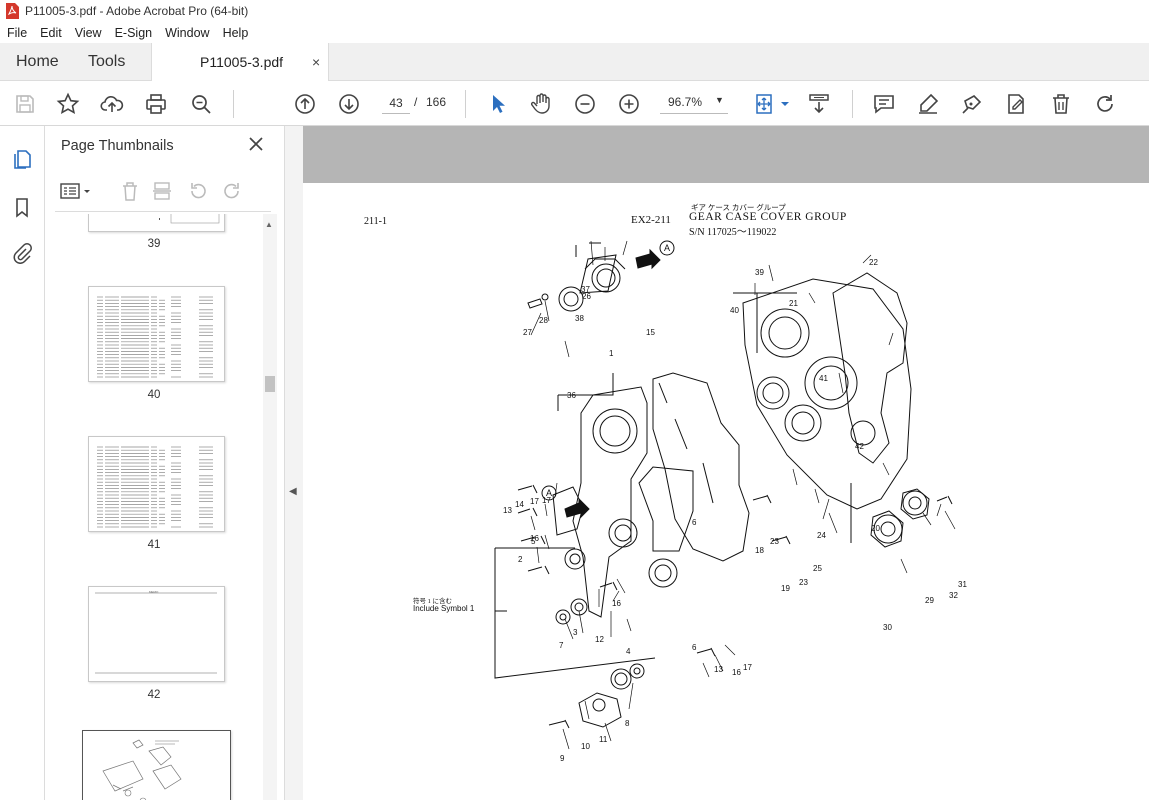 This screenshot has width=1149, height=800. I want to click on delete-page-icon, so click(130, 191).